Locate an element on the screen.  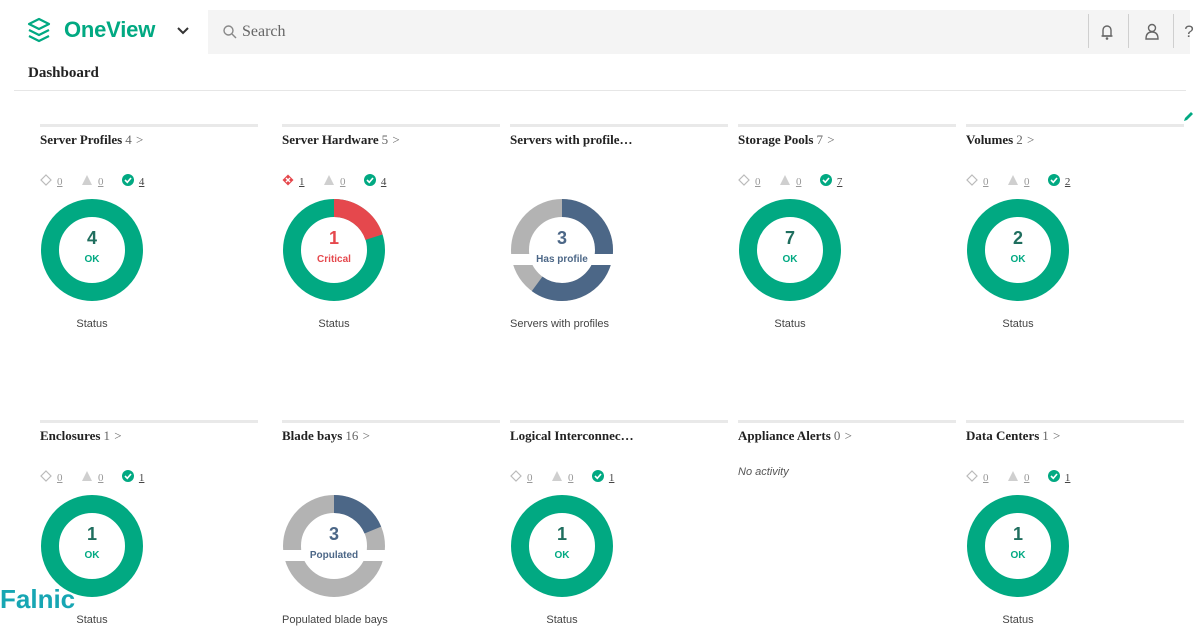
donut-caption: Servers with profiles is located at coordinates (560, 324).